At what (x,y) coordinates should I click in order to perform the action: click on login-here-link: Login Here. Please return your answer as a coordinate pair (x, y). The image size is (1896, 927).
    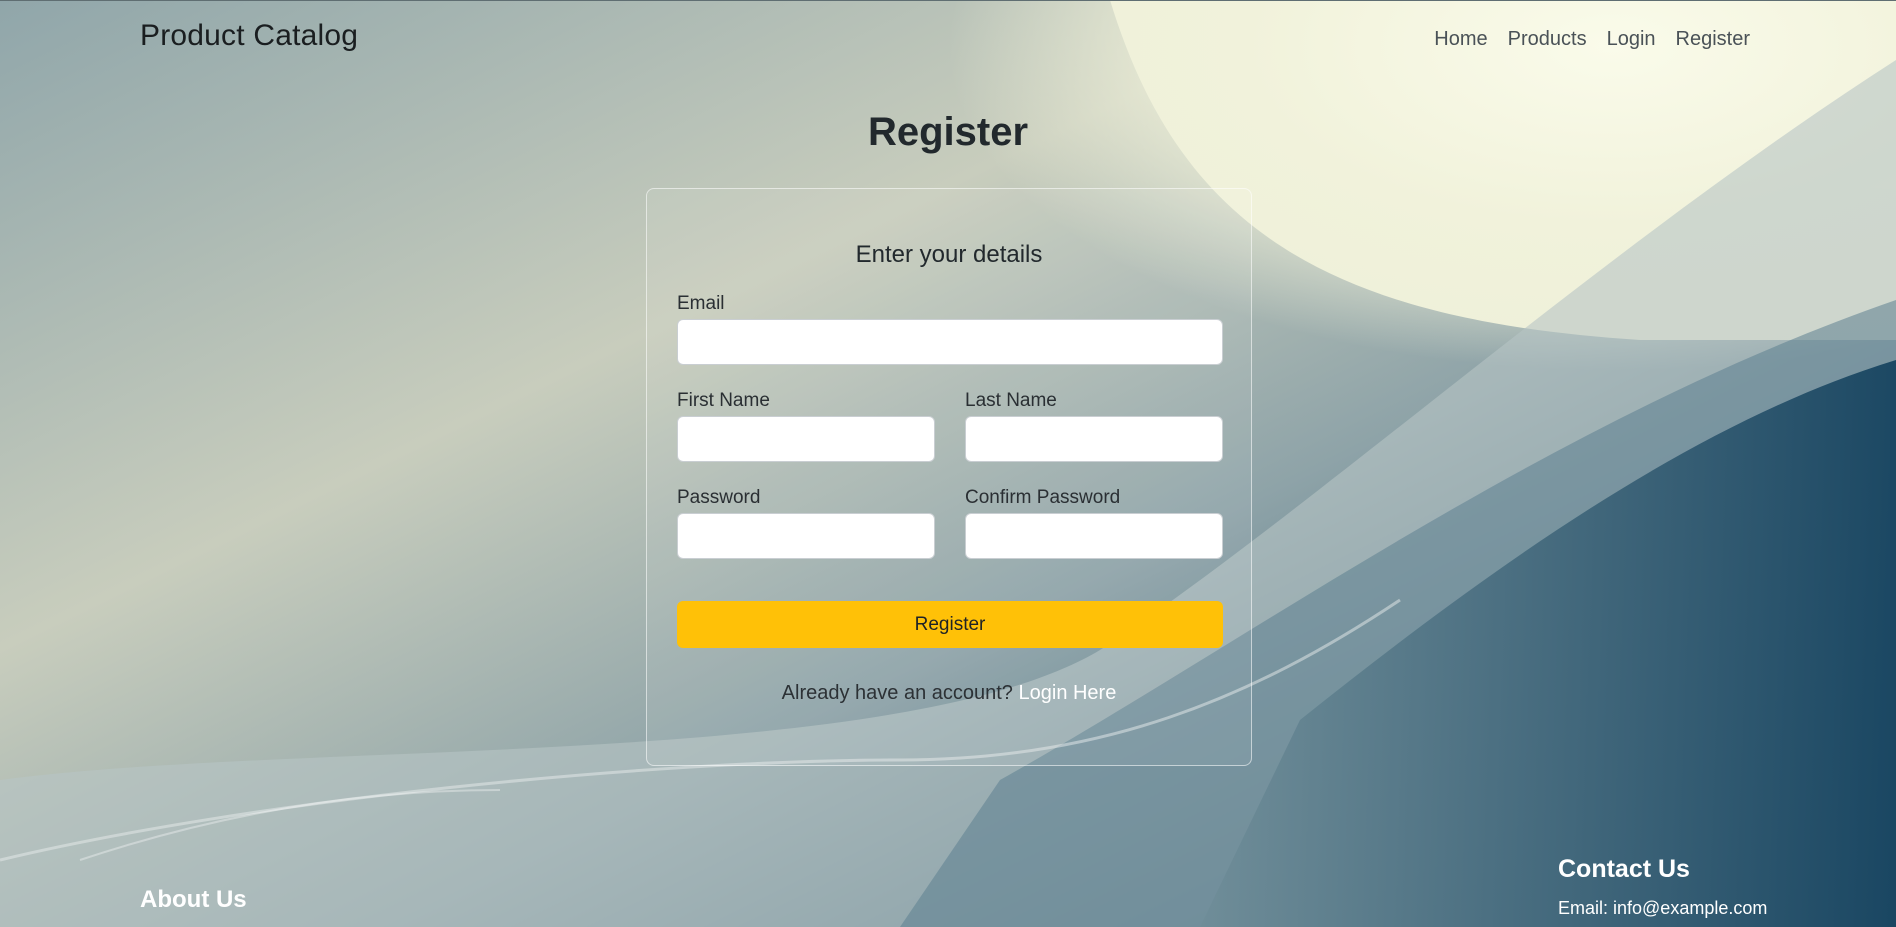
    Looking at the image, I should click on (1068, 693).